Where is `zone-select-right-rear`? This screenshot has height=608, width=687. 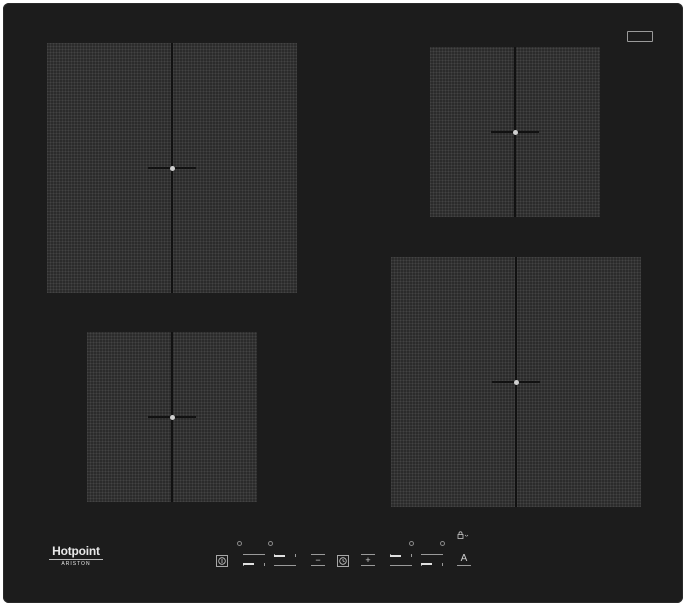 zone-select-right-rear is located at coordinates (432, 560).